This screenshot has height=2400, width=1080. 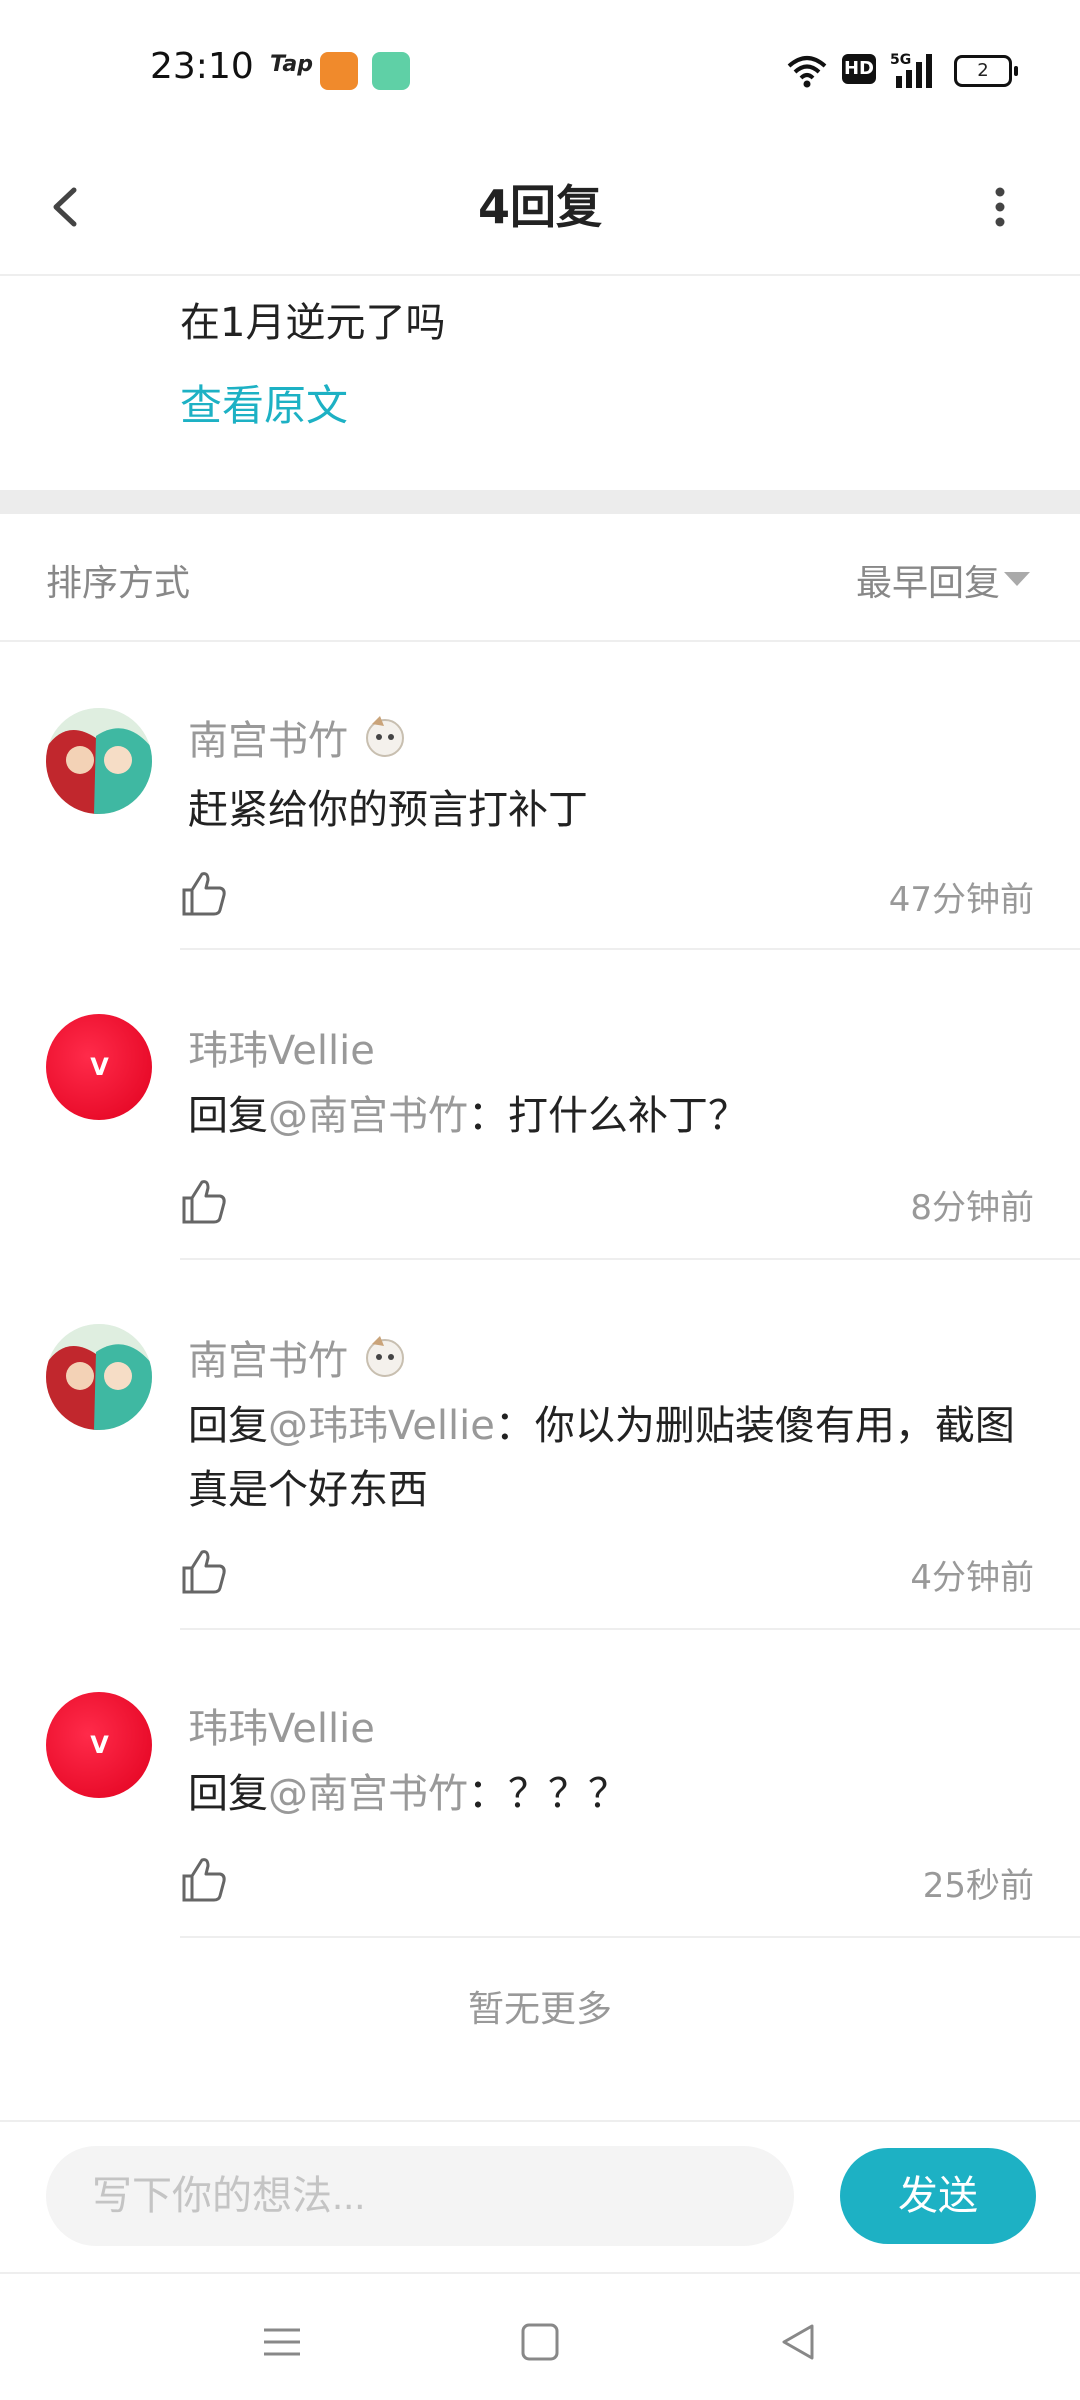 What do you see at coordinates (911, 70) in the screenshot?
I see `signal-5g-icon: 5G` at bounding box center [911, 70].